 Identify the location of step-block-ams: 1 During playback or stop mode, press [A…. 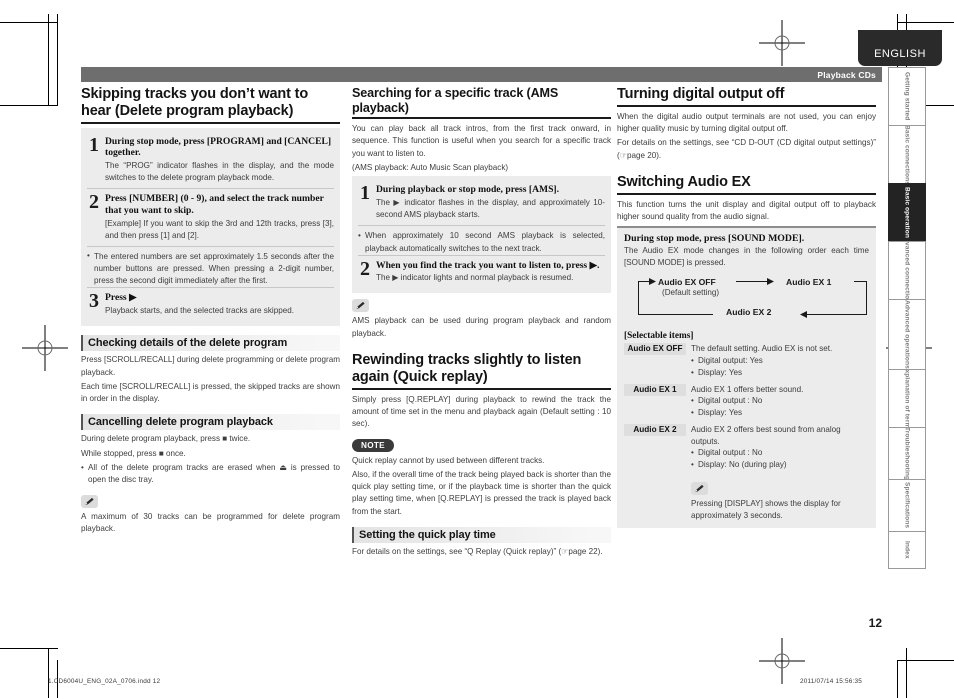
(481, 235).